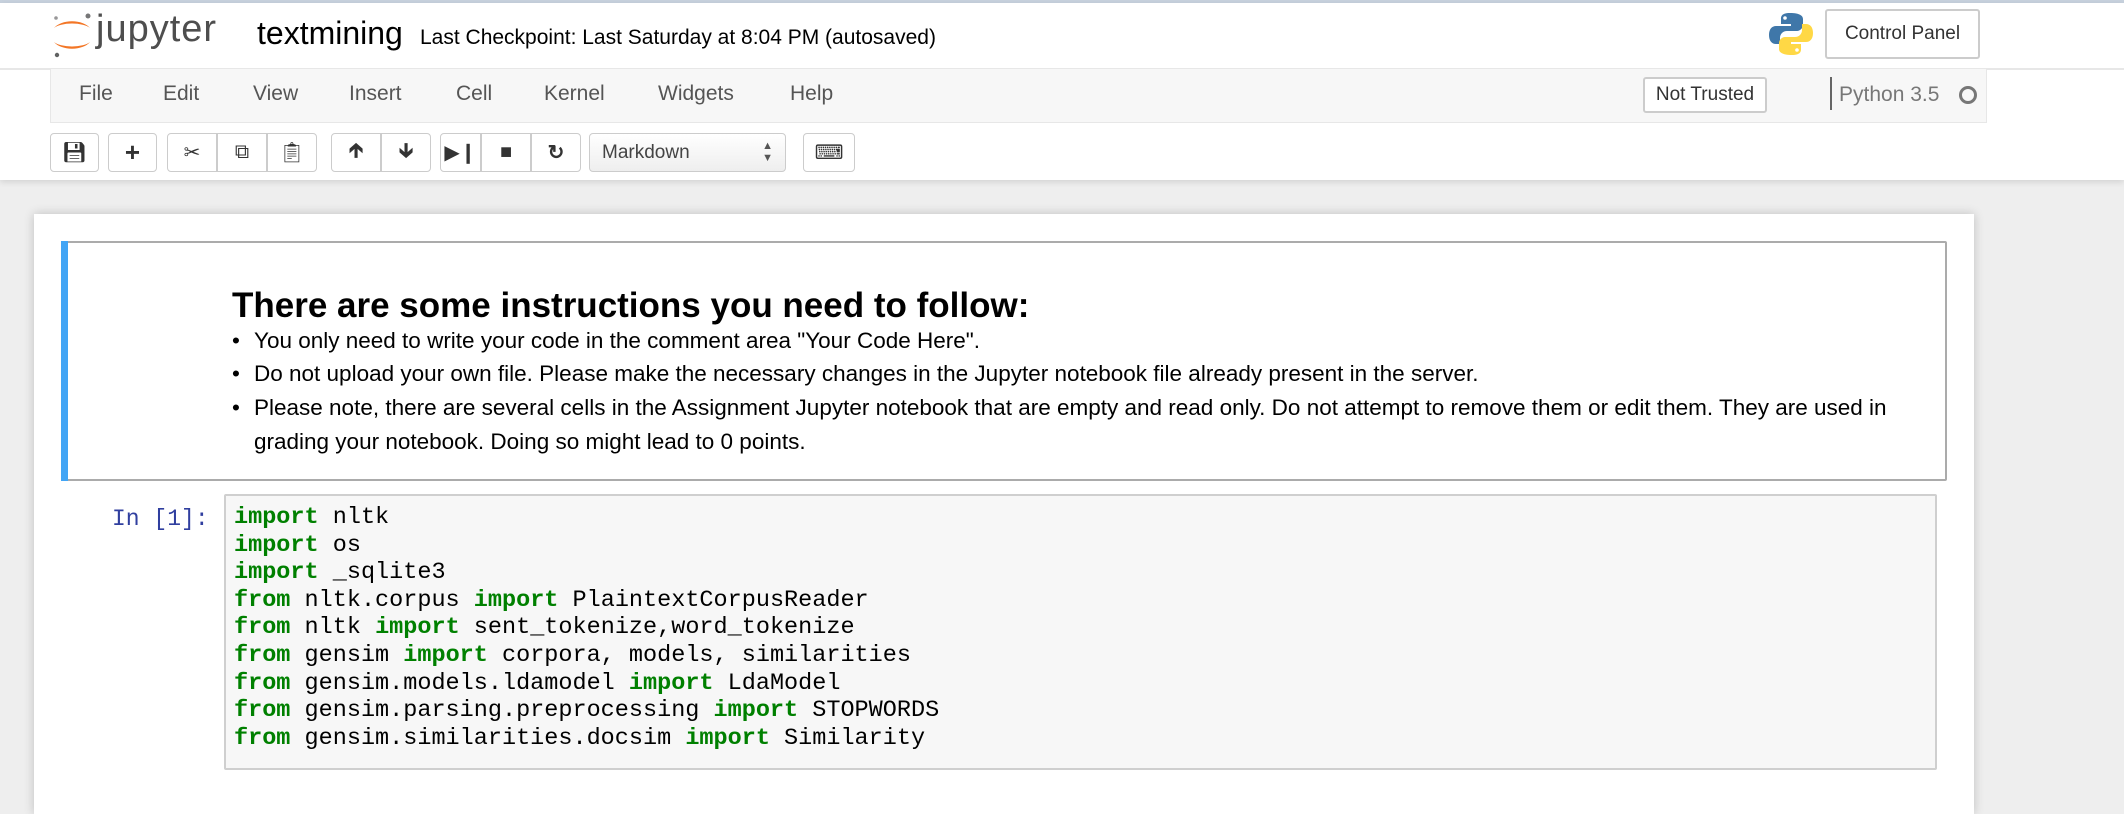  I want to click on code-text: sent_tokenize,word_tokenize, so click(664, 628).